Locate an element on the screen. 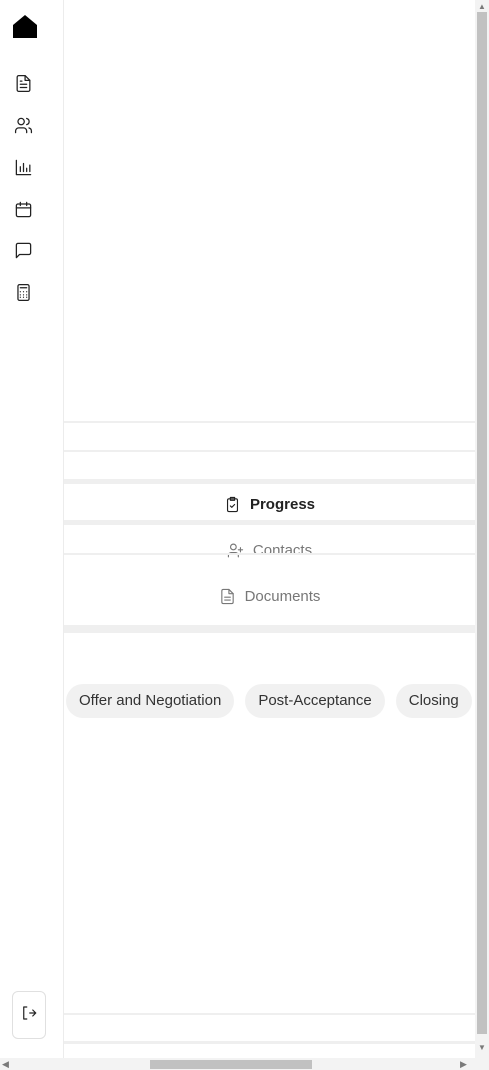 The width and height of the screenshot is (489, 1070). vertical-scroll-thumb is located at coordinates (482, 523).